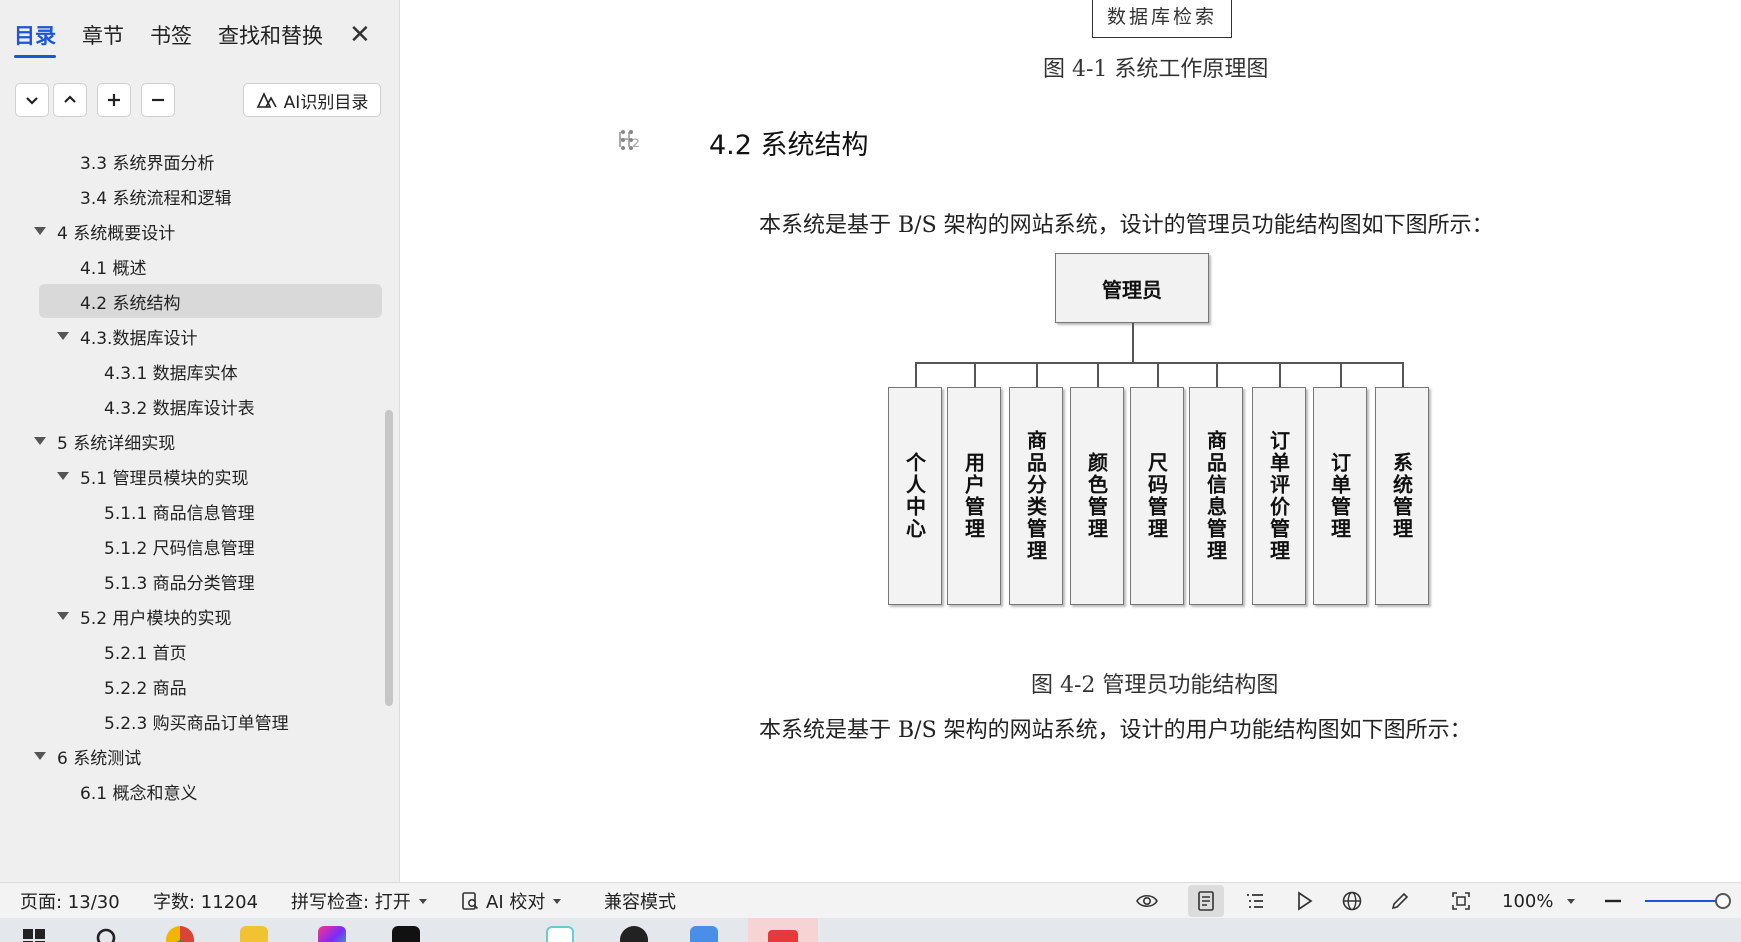  I want to click on org-child-node: 商品分类管理, so click(1036, 496).